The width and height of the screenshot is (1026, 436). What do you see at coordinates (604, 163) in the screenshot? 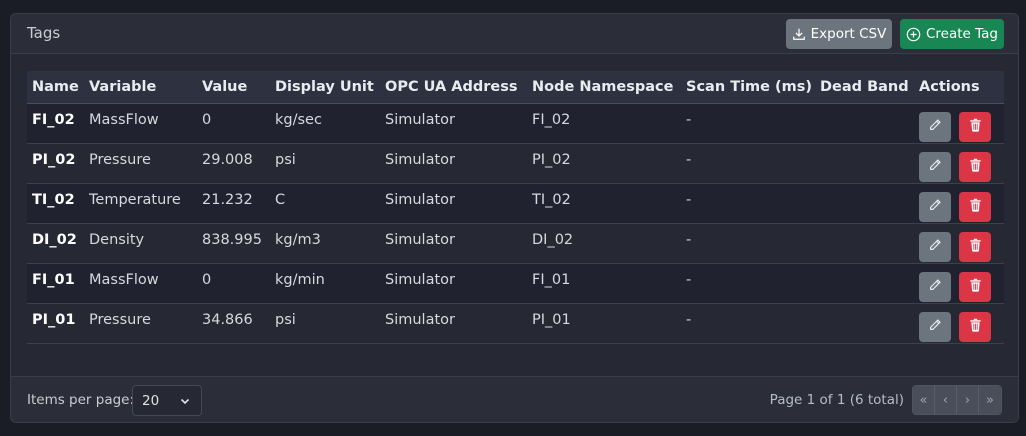
I see `cell-node-namespace: PI_02` at bounding box center [604, 163].